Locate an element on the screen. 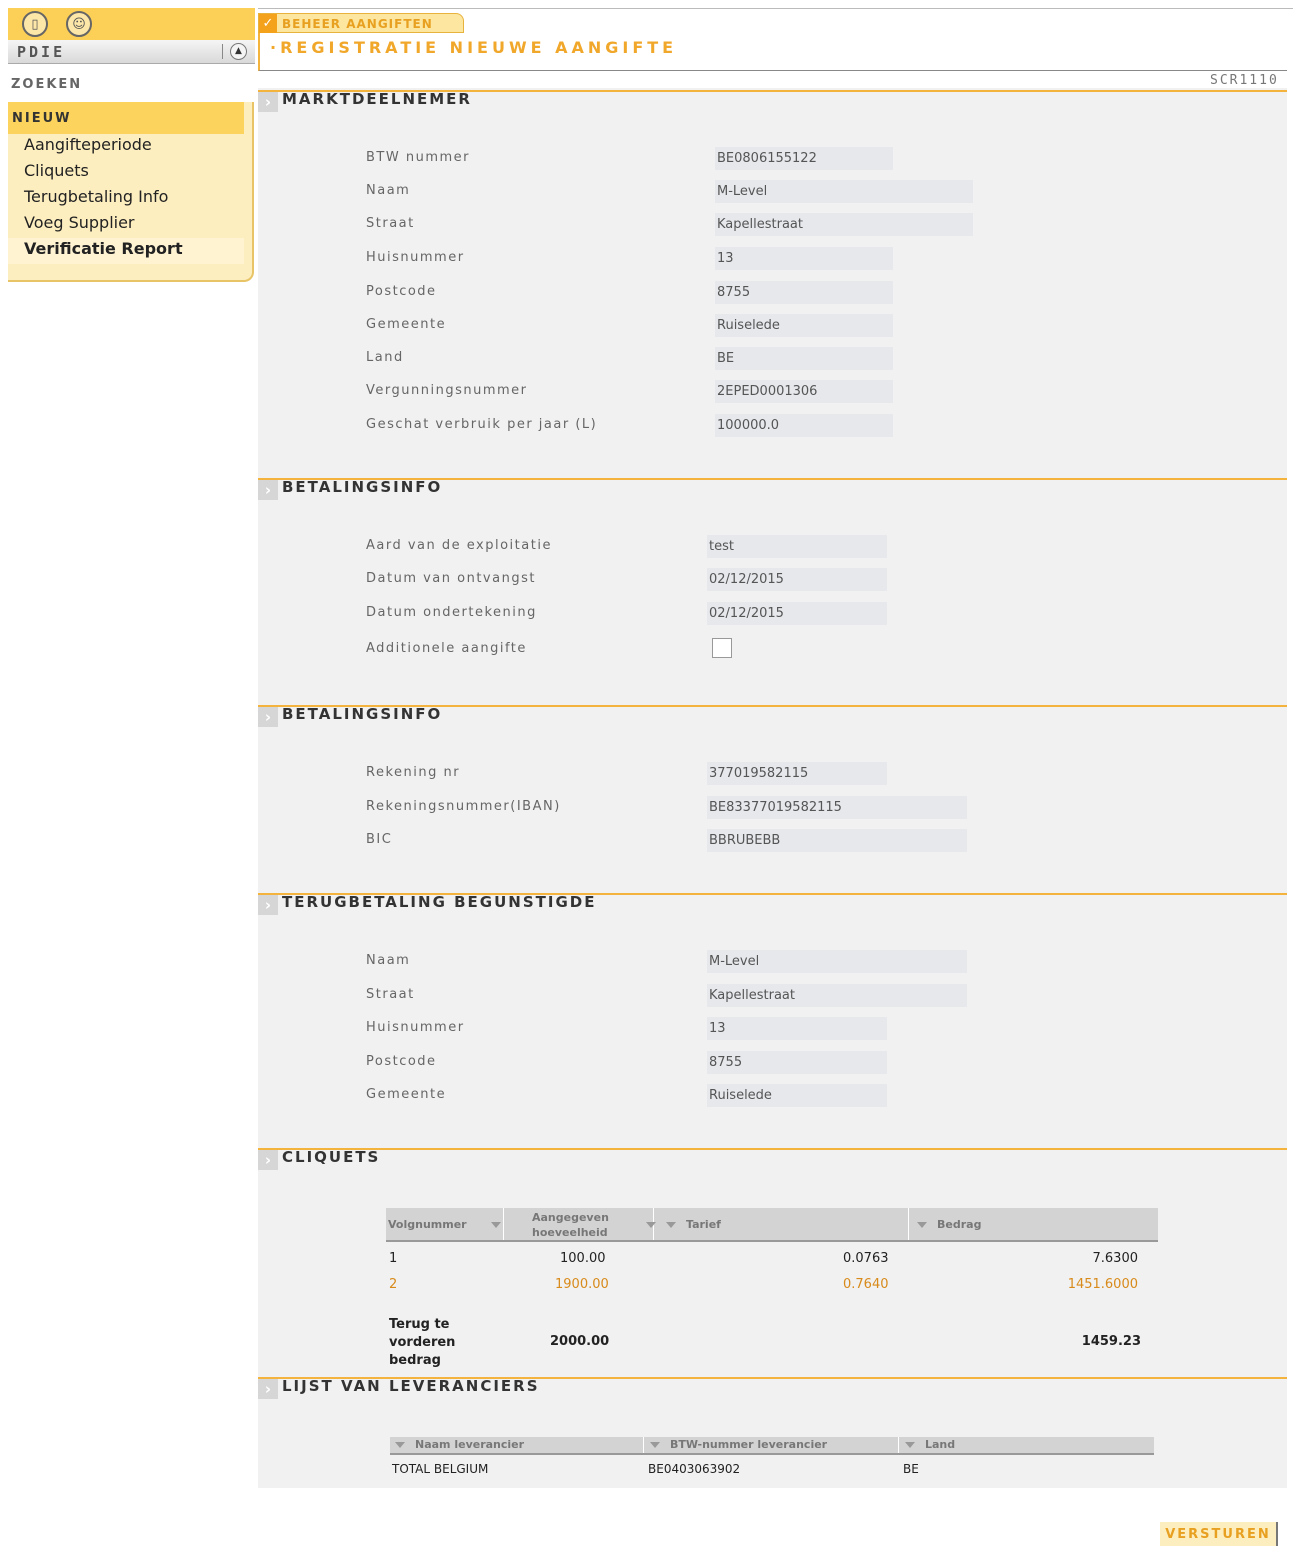 Image resolution: width=1293 pixels, height=1546 pixels. column-header-volgnummer: Volgnummer is located at coordinates (445, 1224).